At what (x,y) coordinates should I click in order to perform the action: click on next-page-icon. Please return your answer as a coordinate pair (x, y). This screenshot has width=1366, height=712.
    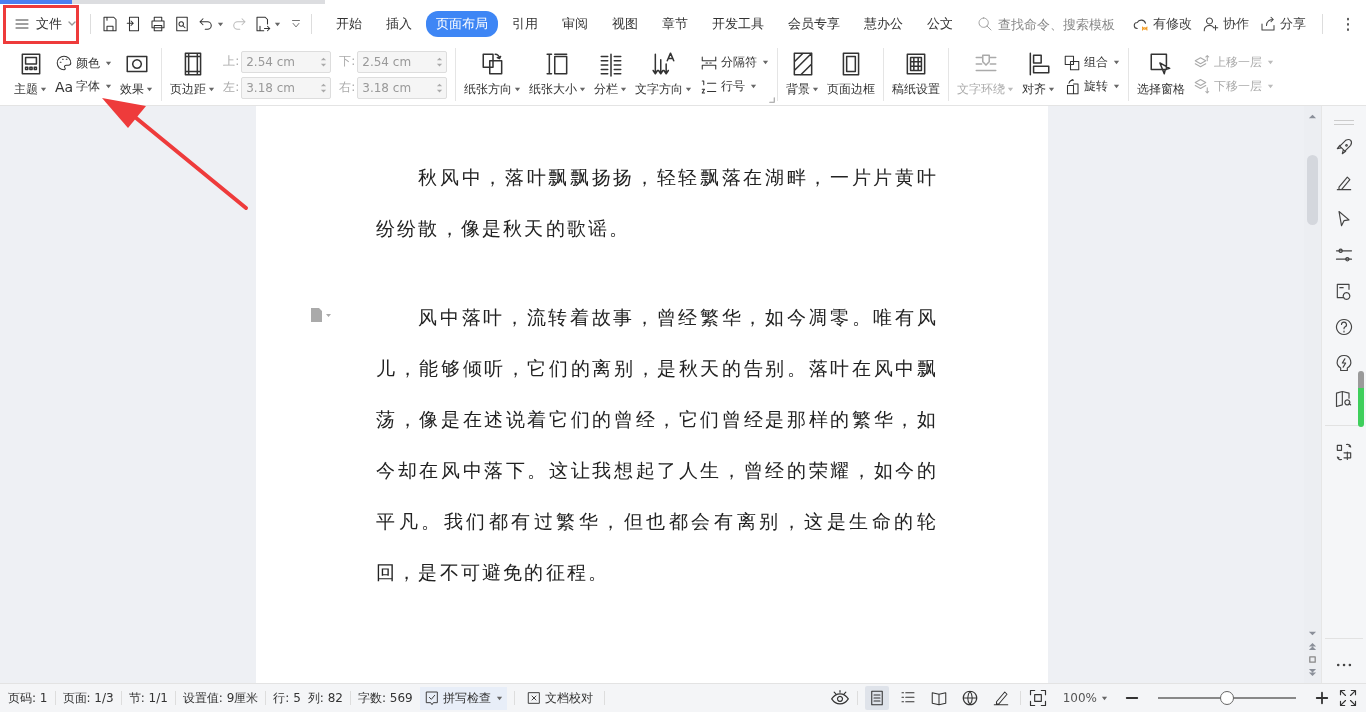
    Looking at the image, I should click on (1312, 672).